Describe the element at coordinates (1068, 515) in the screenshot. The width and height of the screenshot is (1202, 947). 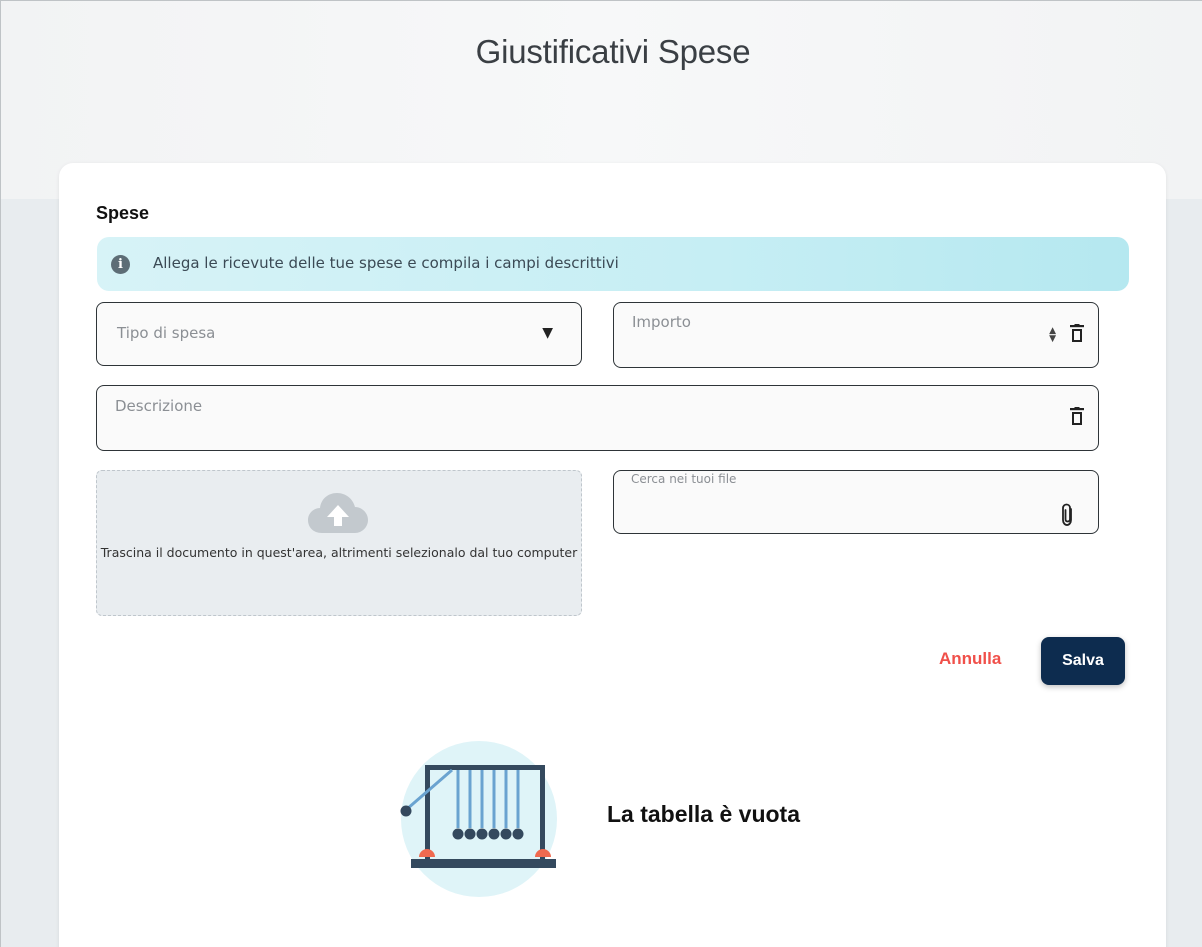
I see `paperclip-icon` at that location.